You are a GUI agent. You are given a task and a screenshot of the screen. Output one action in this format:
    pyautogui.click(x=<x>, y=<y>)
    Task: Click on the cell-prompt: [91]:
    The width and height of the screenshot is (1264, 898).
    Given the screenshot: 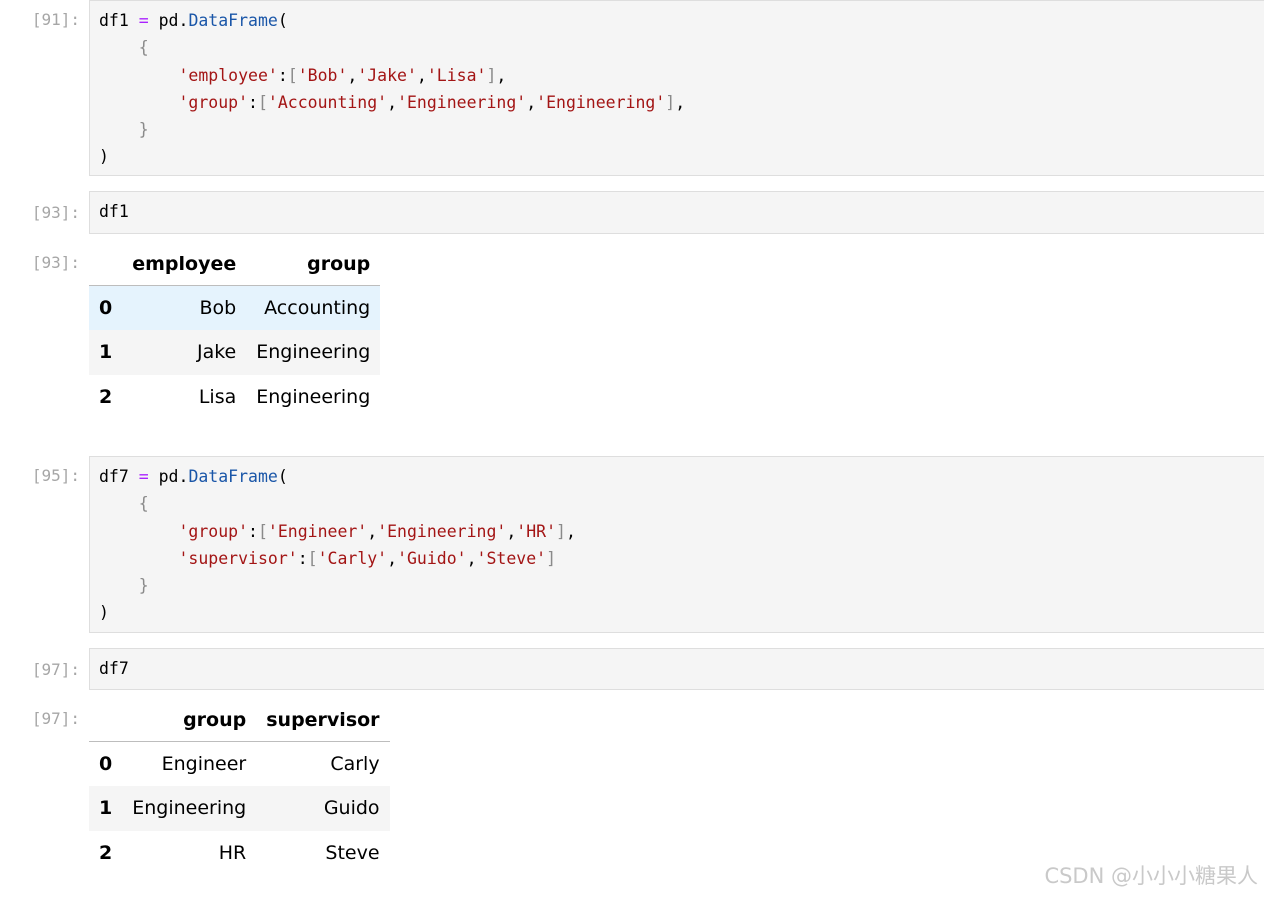 What is the action you would take?
    pyautogui.click(x=55, y=19)
    